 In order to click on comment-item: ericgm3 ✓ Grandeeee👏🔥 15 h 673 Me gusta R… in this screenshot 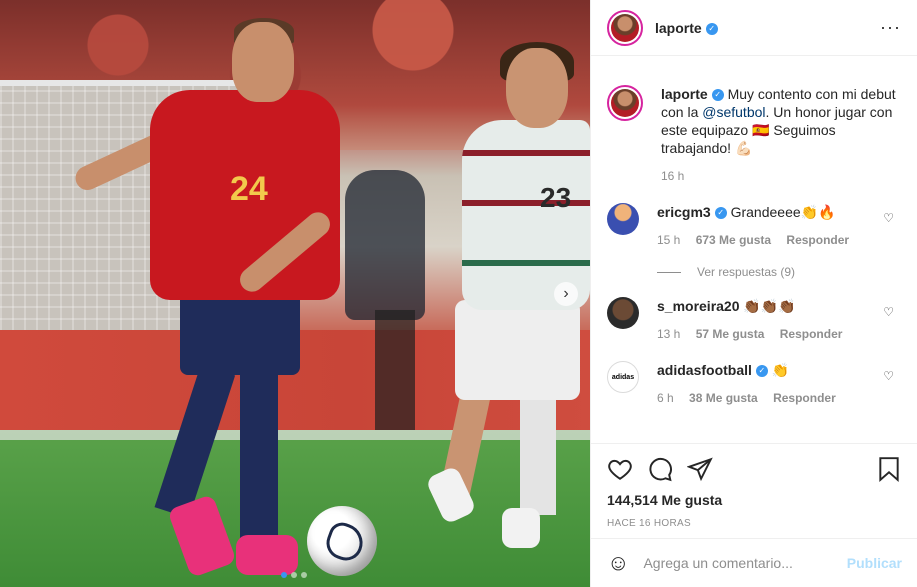, I will do `click(754, 226)`.